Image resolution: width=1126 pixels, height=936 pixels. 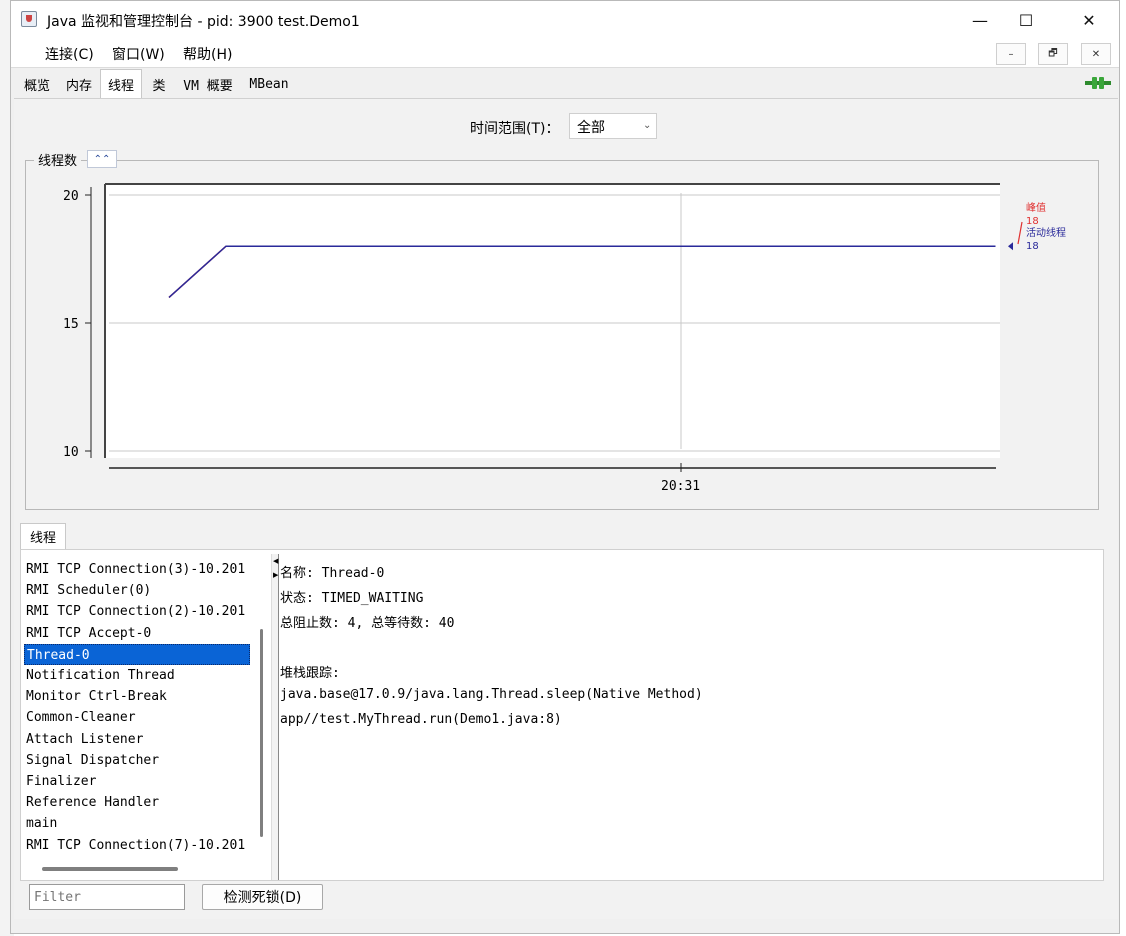 I want to click on stack-trace-title: 堆栈跟踪:, so click(x=310, y=673).